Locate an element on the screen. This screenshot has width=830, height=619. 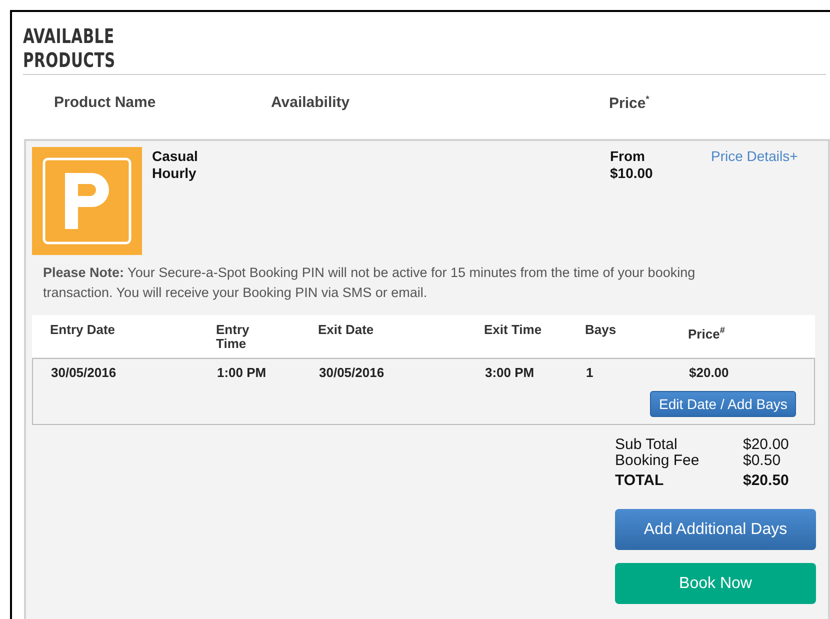
action-button: Book Now is located at coordinates (715, 583).